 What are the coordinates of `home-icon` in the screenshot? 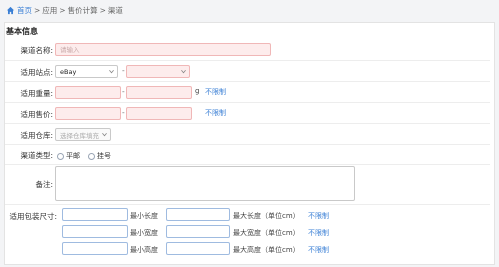 It's located at (10, 10).